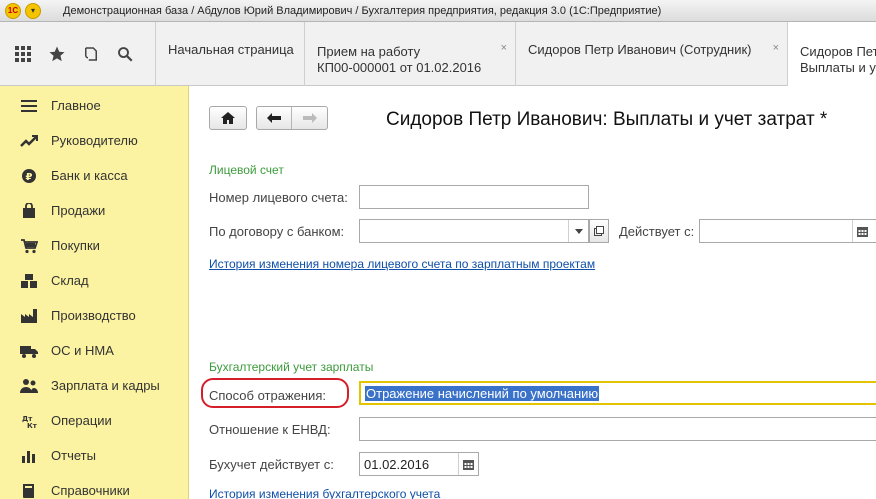 The image size is (876, 499). I want to click on sidebar-item-manager: Руководителю, so click(94, 140).